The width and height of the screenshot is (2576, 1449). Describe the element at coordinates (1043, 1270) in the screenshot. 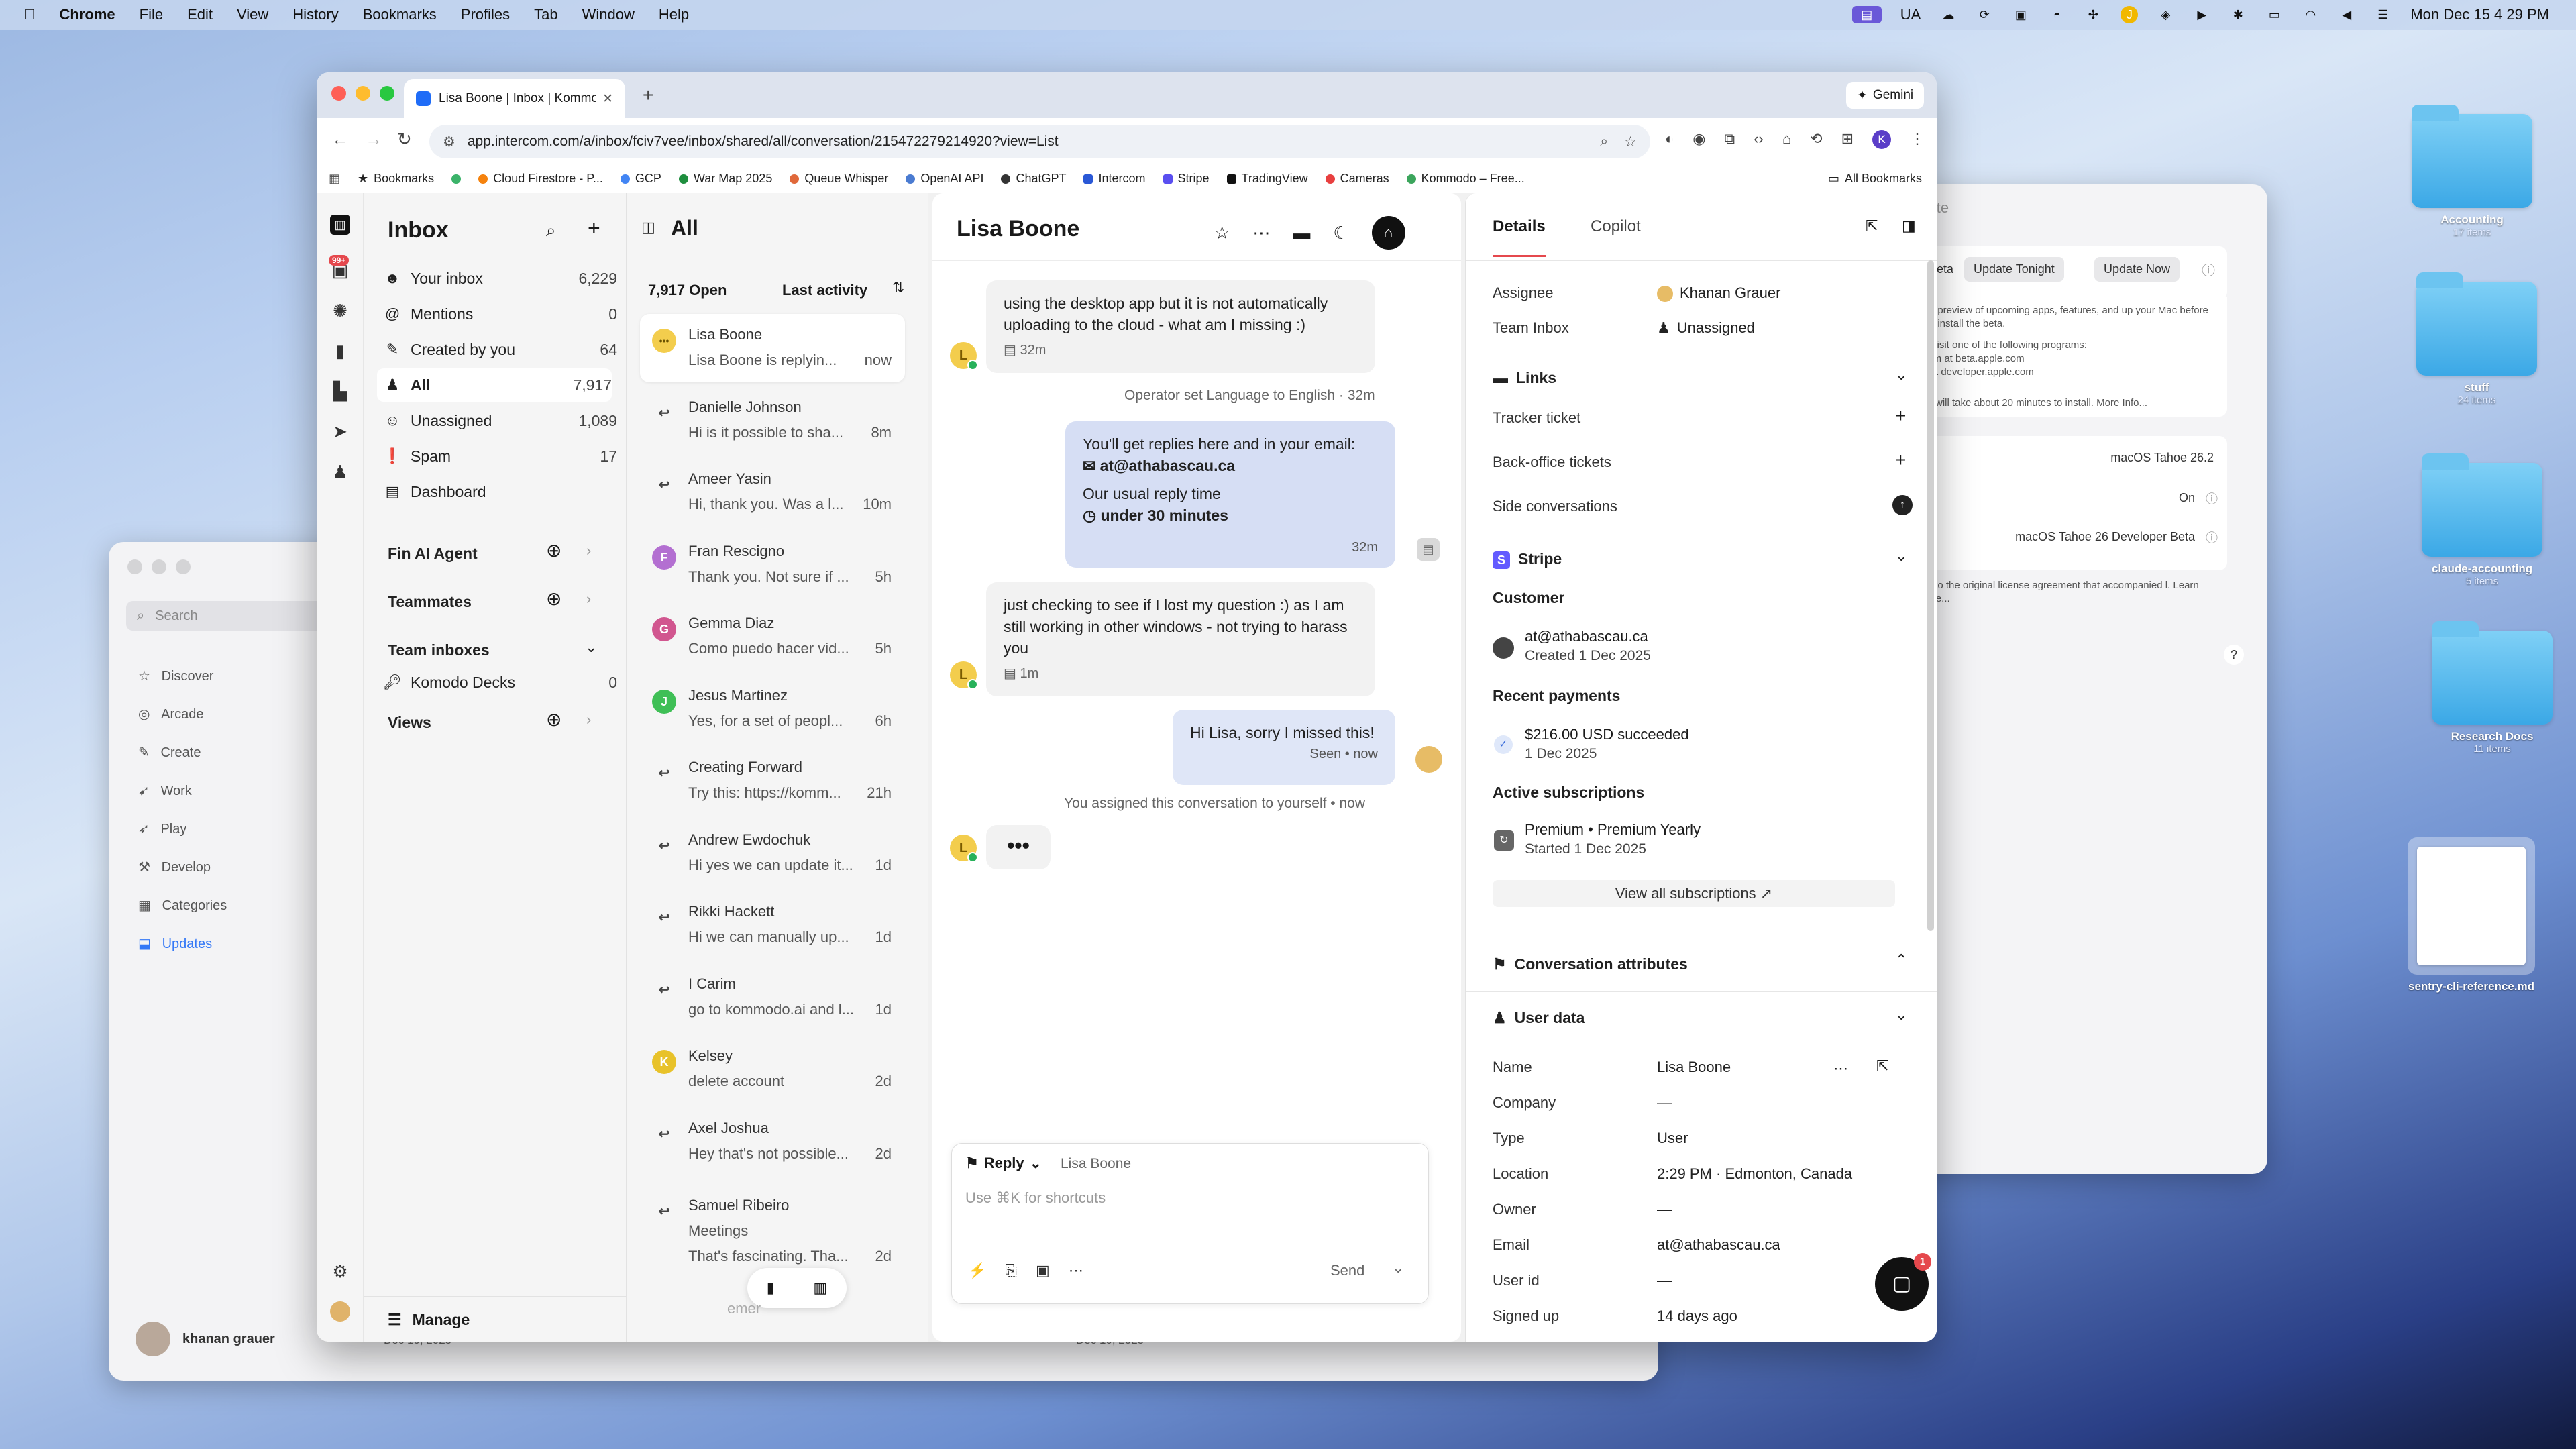

I see `image-icon: ▣` at that location.